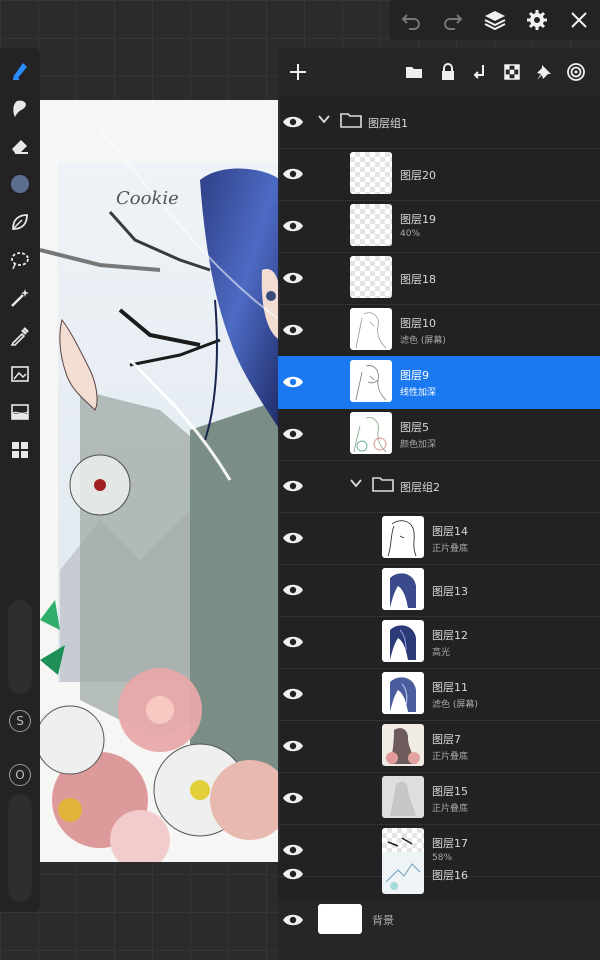 The width and height of the screenshot is (600, 960). I want to click on checker-icon, so click(512, 72).